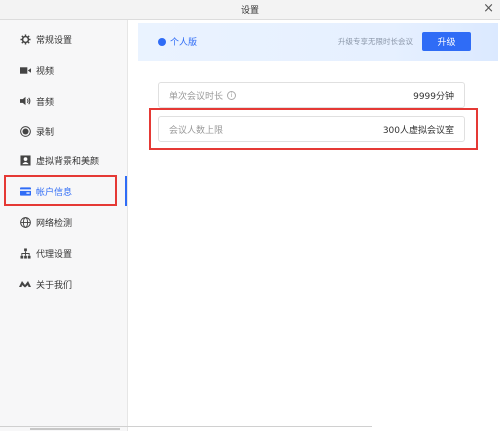 The height and width of the screenshot is (431, 500). I want to click on plan-badge: 个人版, so click(177, 41).